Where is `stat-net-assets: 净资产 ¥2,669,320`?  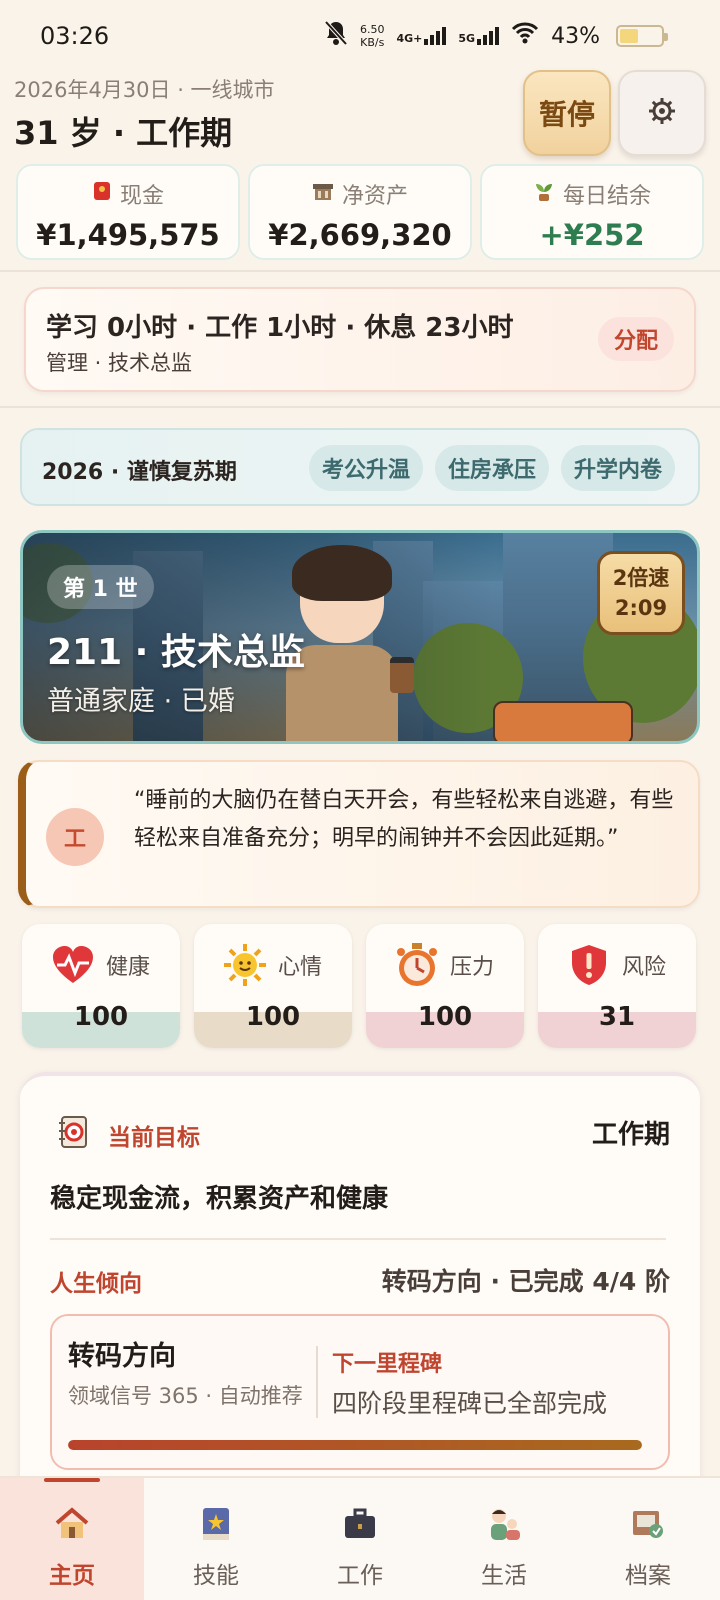 stat-net-assets: 净资产 ¥2,669,320 is located at coordinates (360, 212).